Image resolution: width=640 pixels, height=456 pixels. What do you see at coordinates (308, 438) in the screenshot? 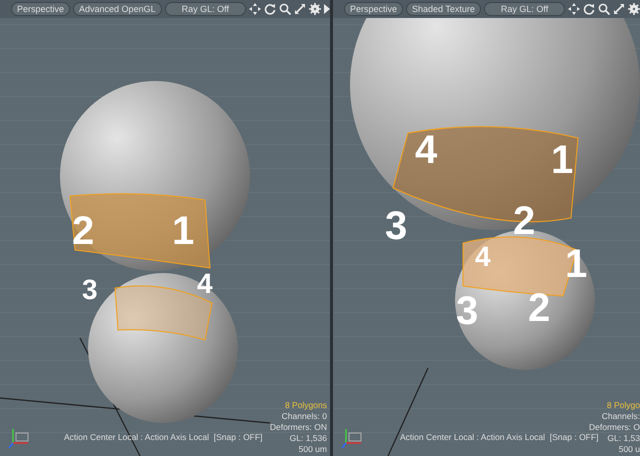
I see `stats-text: GL: 1,536` at bounding box center [308, 438].